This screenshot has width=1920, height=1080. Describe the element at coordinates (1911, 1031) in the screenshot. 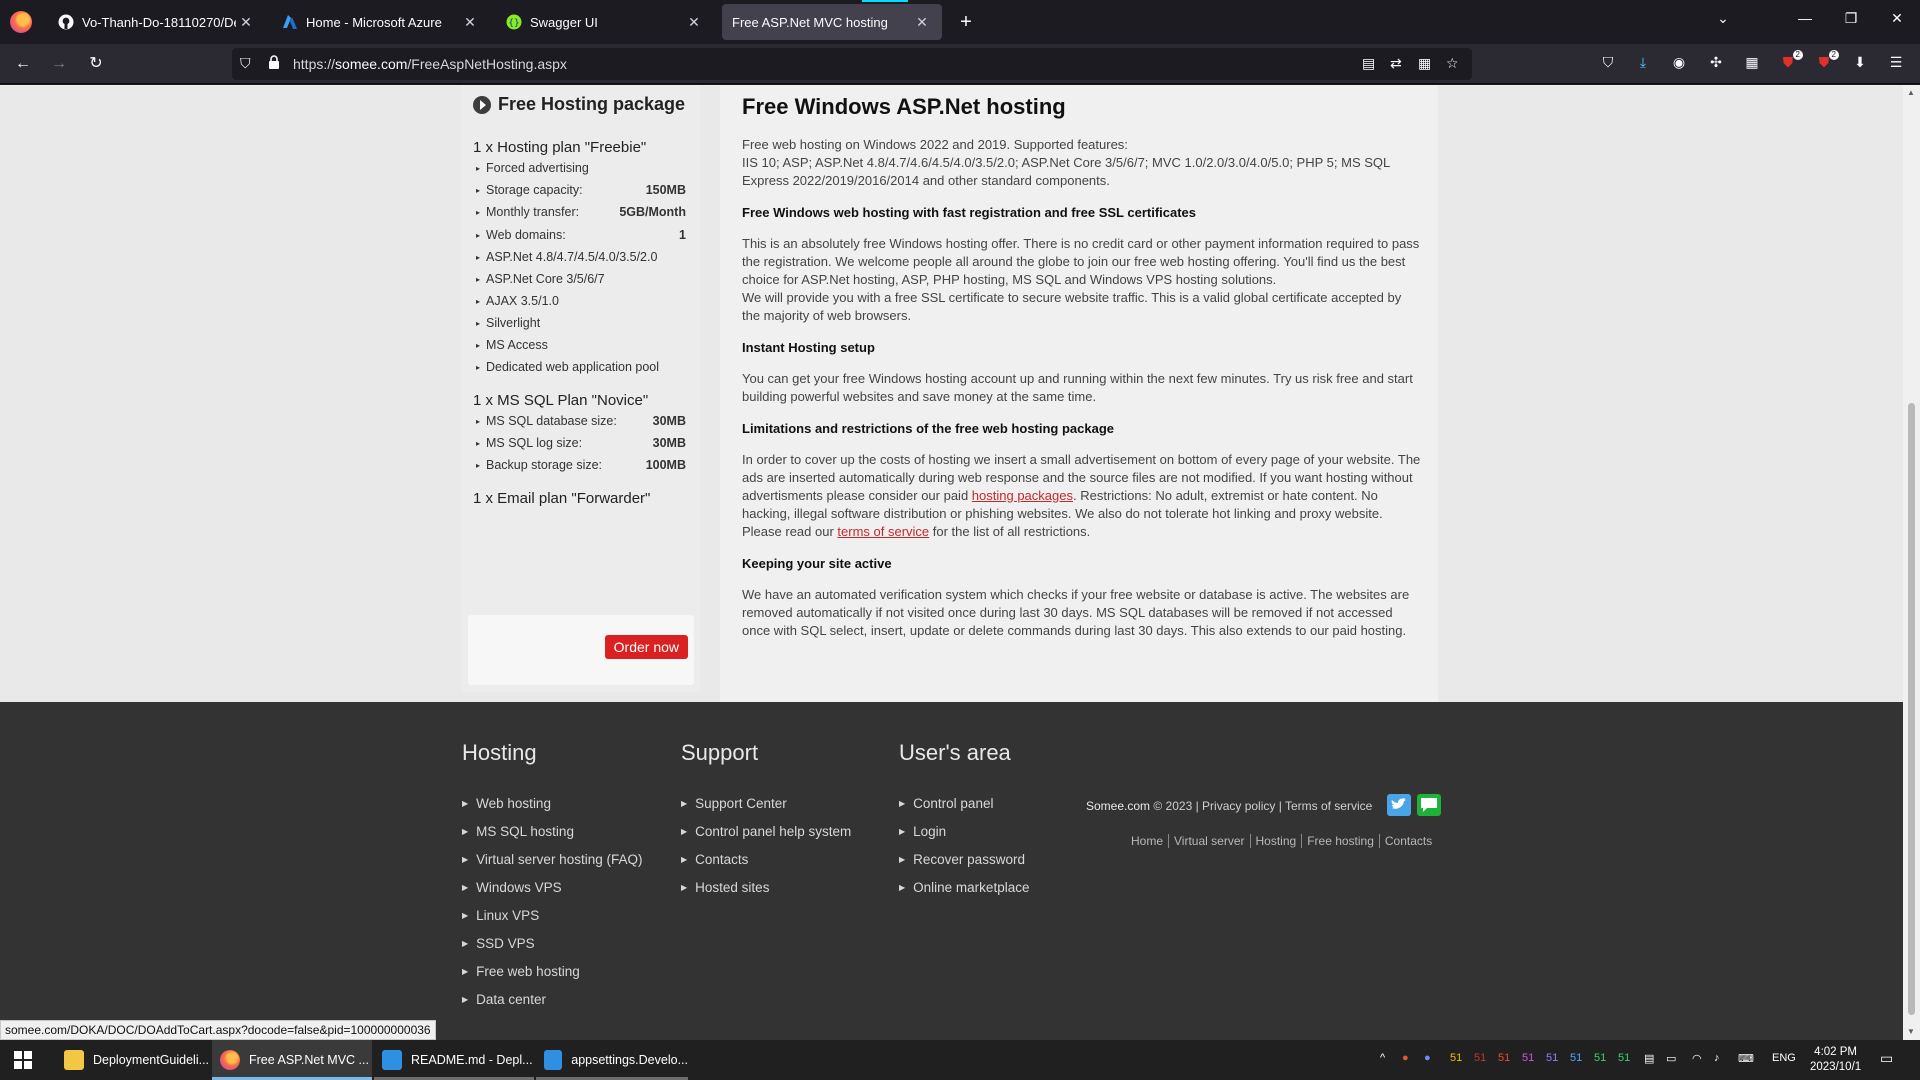

I see `scroll-down-icon: ▼` at that location.